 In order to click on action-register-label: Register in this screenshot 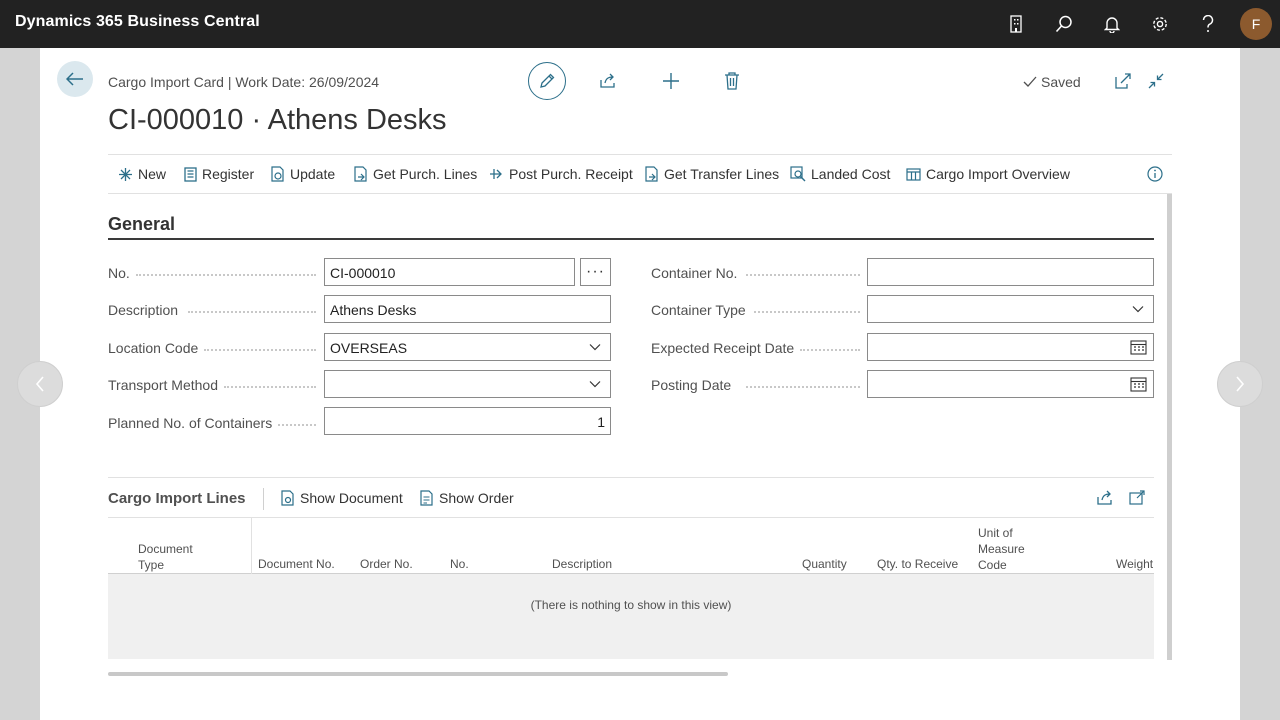, I will do `click(228, 174)`.